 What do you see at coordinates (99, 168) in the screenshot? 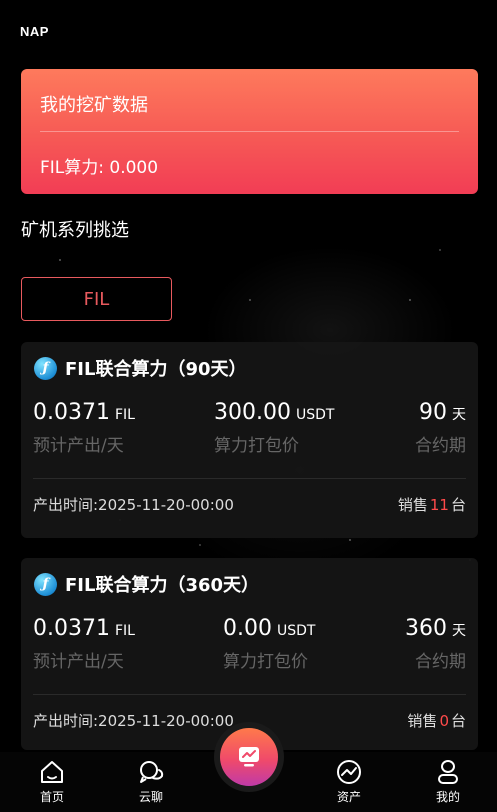
I see `fil-hashrate: FIL算力: 0.000` at bounding box center [99, 168].